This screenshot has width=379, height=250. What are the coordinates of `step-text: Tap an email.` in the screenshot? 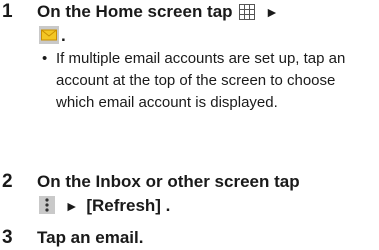 It's located at (90, 237).